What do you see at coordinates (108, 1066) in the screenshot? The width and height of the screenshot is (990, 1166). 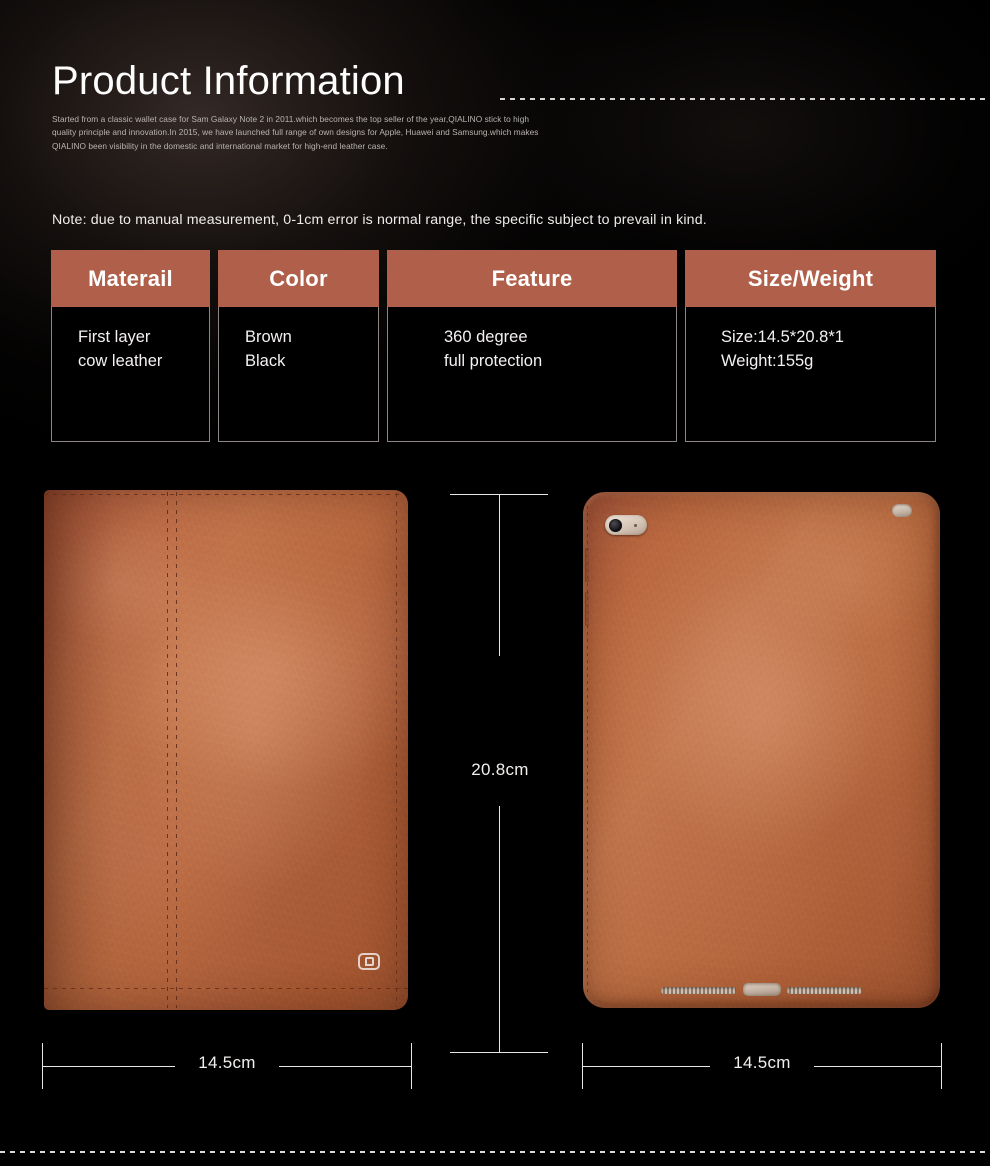 I see `dimension-width-left-line-a` at bounding box center [108, 1066].